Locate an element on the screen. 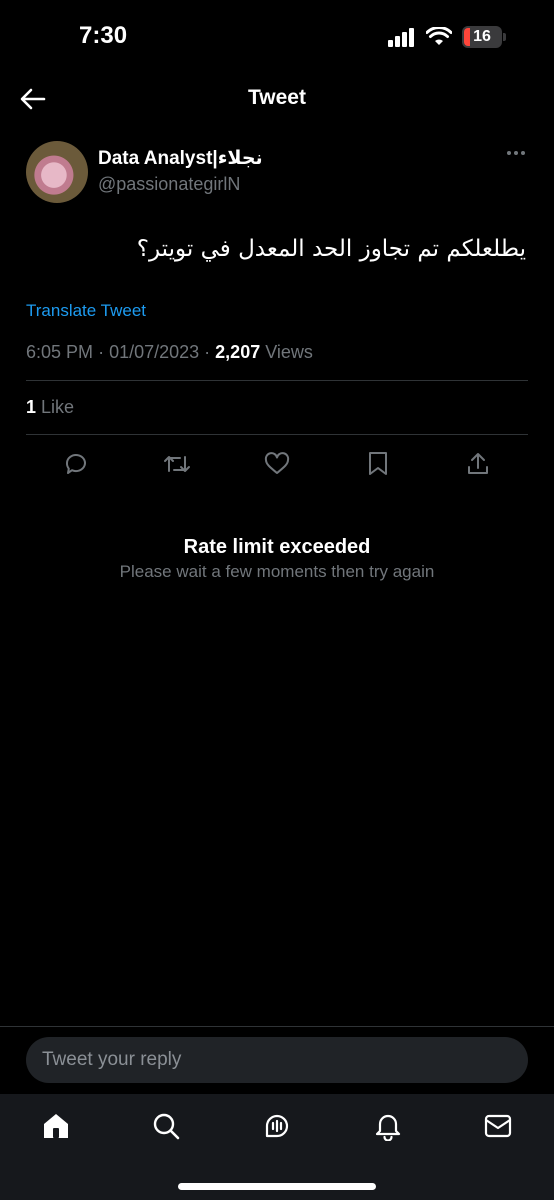 The image size is (554, 1200). notifications-icon is located at coordinates (388, 1126).